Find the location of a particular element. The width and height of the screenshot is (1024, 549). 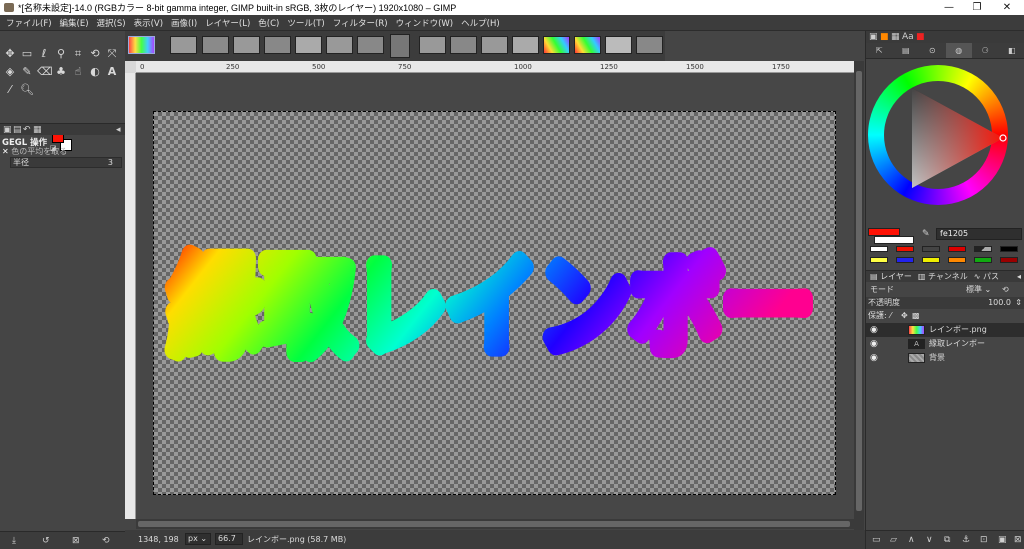

menu-view: 表示(V) is located at coordinates (148, 23).